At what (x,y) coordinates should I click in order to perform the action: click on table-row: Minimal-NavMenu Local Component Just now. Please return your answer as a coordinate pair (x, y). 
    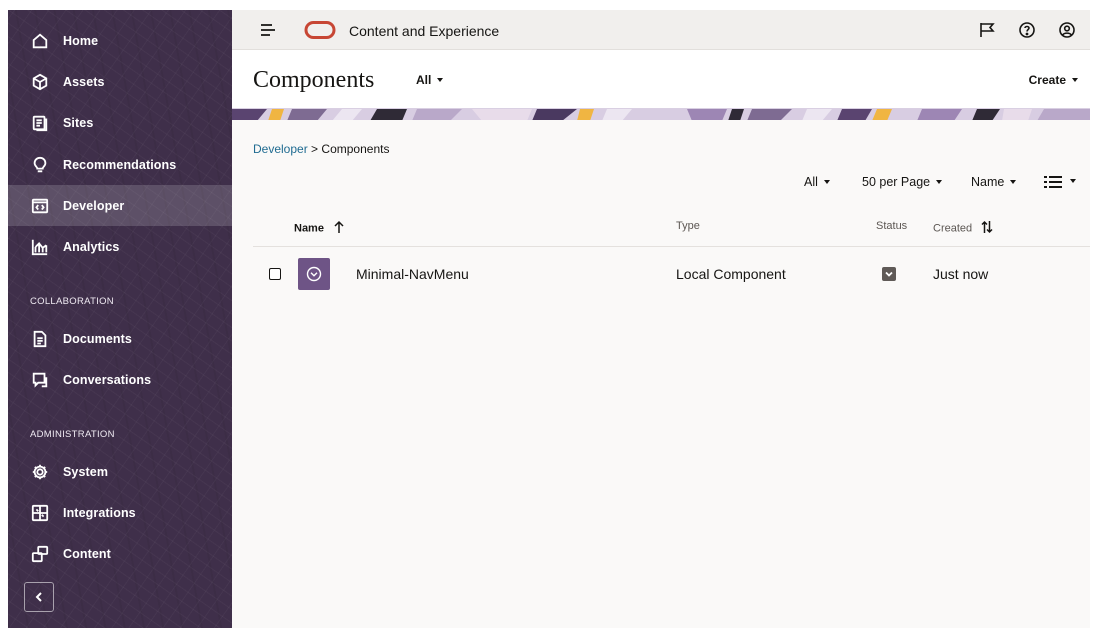
    Looking at the image, I should click on (671, 276).